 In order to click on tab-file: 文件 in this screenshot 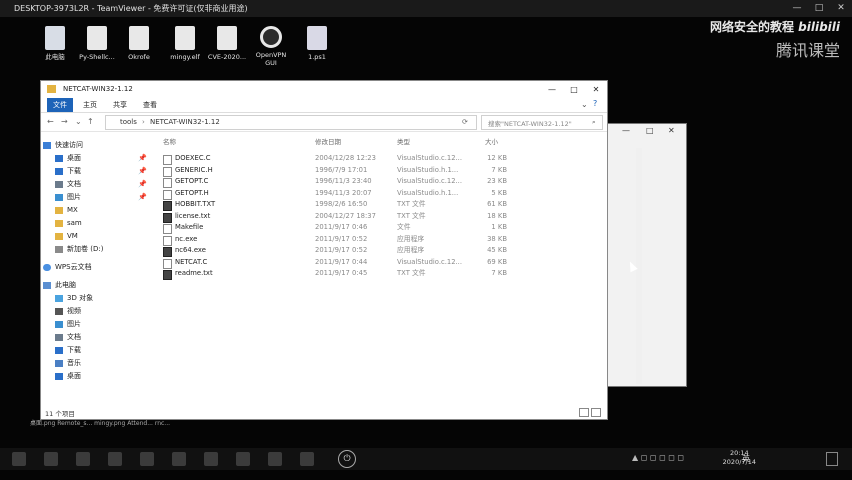, I will do `click(60, 105)`.